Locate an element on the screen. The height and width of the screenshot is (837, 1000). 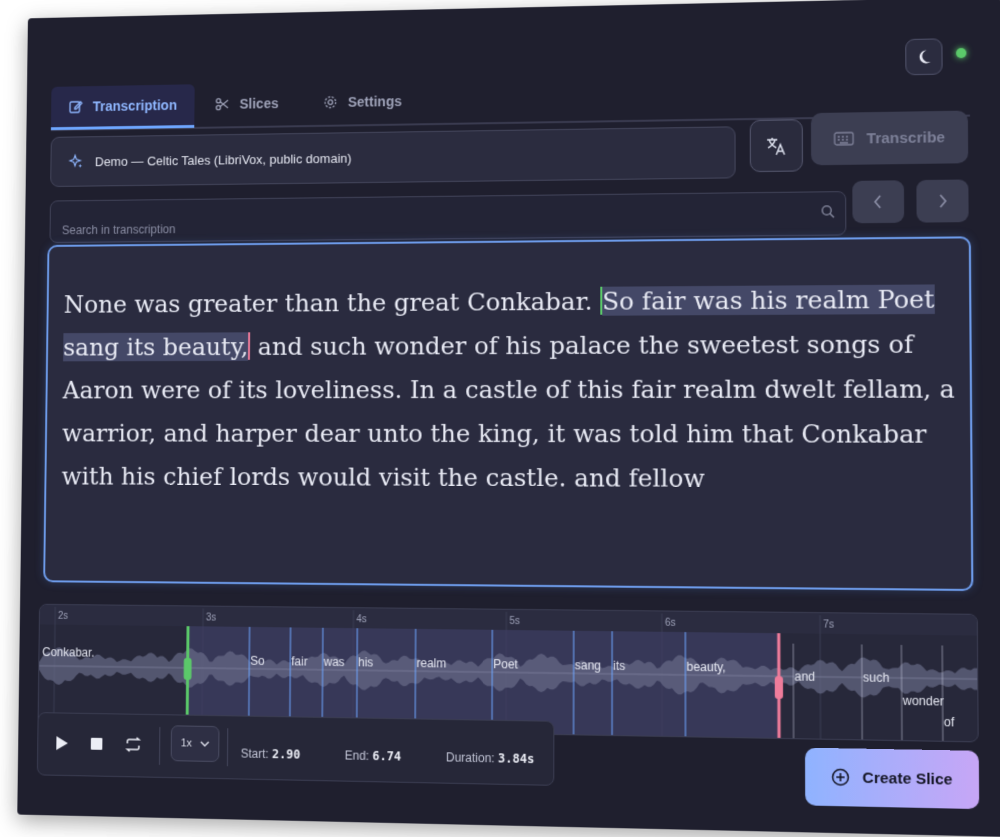
word-label: Conkabar. is located at coordinates (68, 653).